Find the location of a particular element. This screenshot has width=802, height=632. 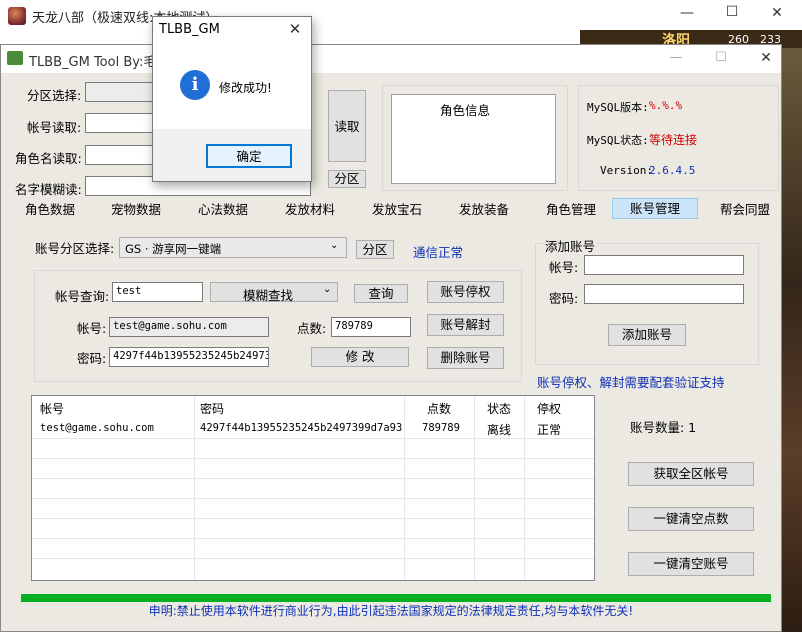

points-input: 789789 is located at coordinates (371, 327).